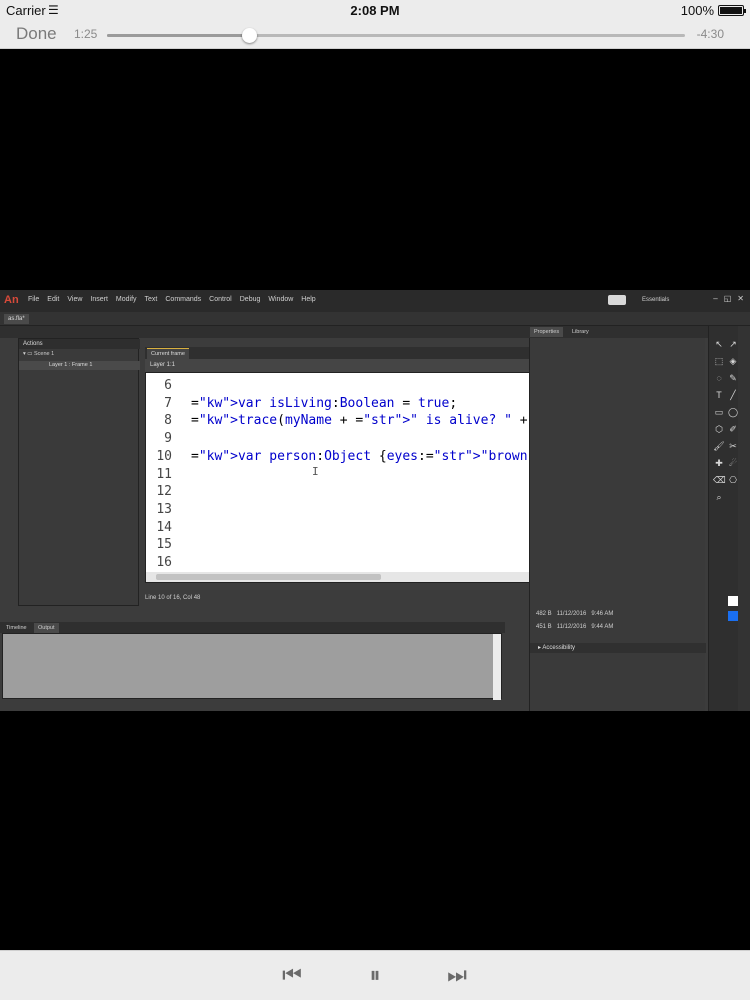 Image resolution: width=750 pixels, height=1000 pixels. I want to click on bottom-tab-bar: Timeline Output, so click(252, 627).